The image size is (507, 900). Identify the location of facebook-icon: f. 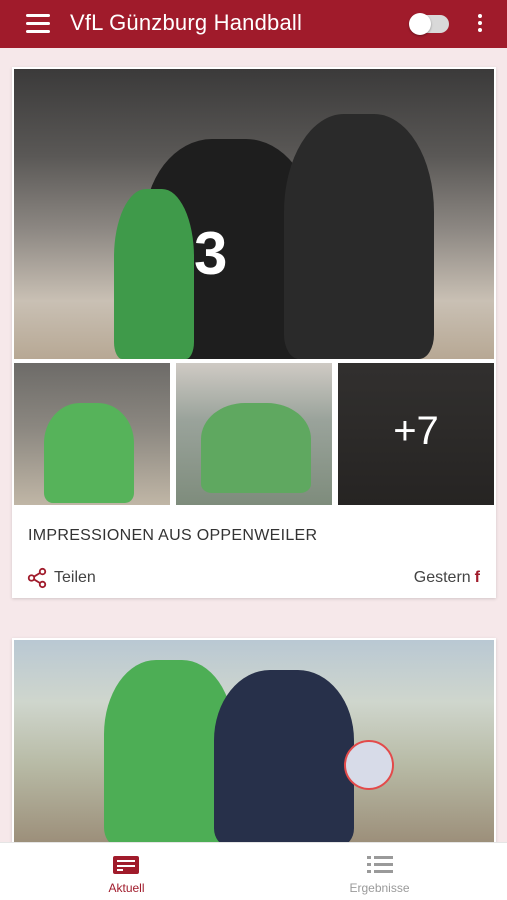
(477, 577).